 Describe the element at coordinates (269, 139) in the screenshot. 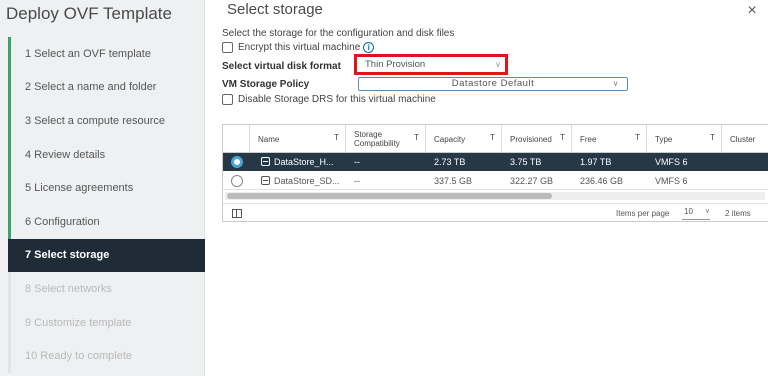

I see `column-name-label: Name` at that location.